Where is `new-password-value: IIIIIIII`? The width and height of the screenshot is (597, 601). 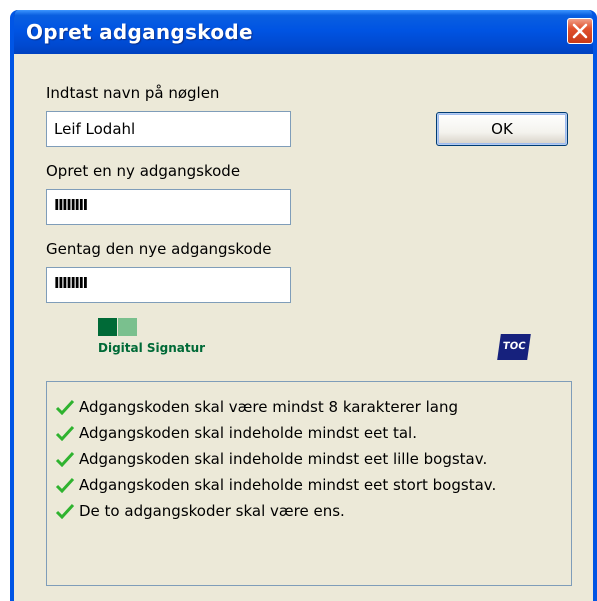 new-password-value: IIIIIIII is located at coordinates (71, 205).